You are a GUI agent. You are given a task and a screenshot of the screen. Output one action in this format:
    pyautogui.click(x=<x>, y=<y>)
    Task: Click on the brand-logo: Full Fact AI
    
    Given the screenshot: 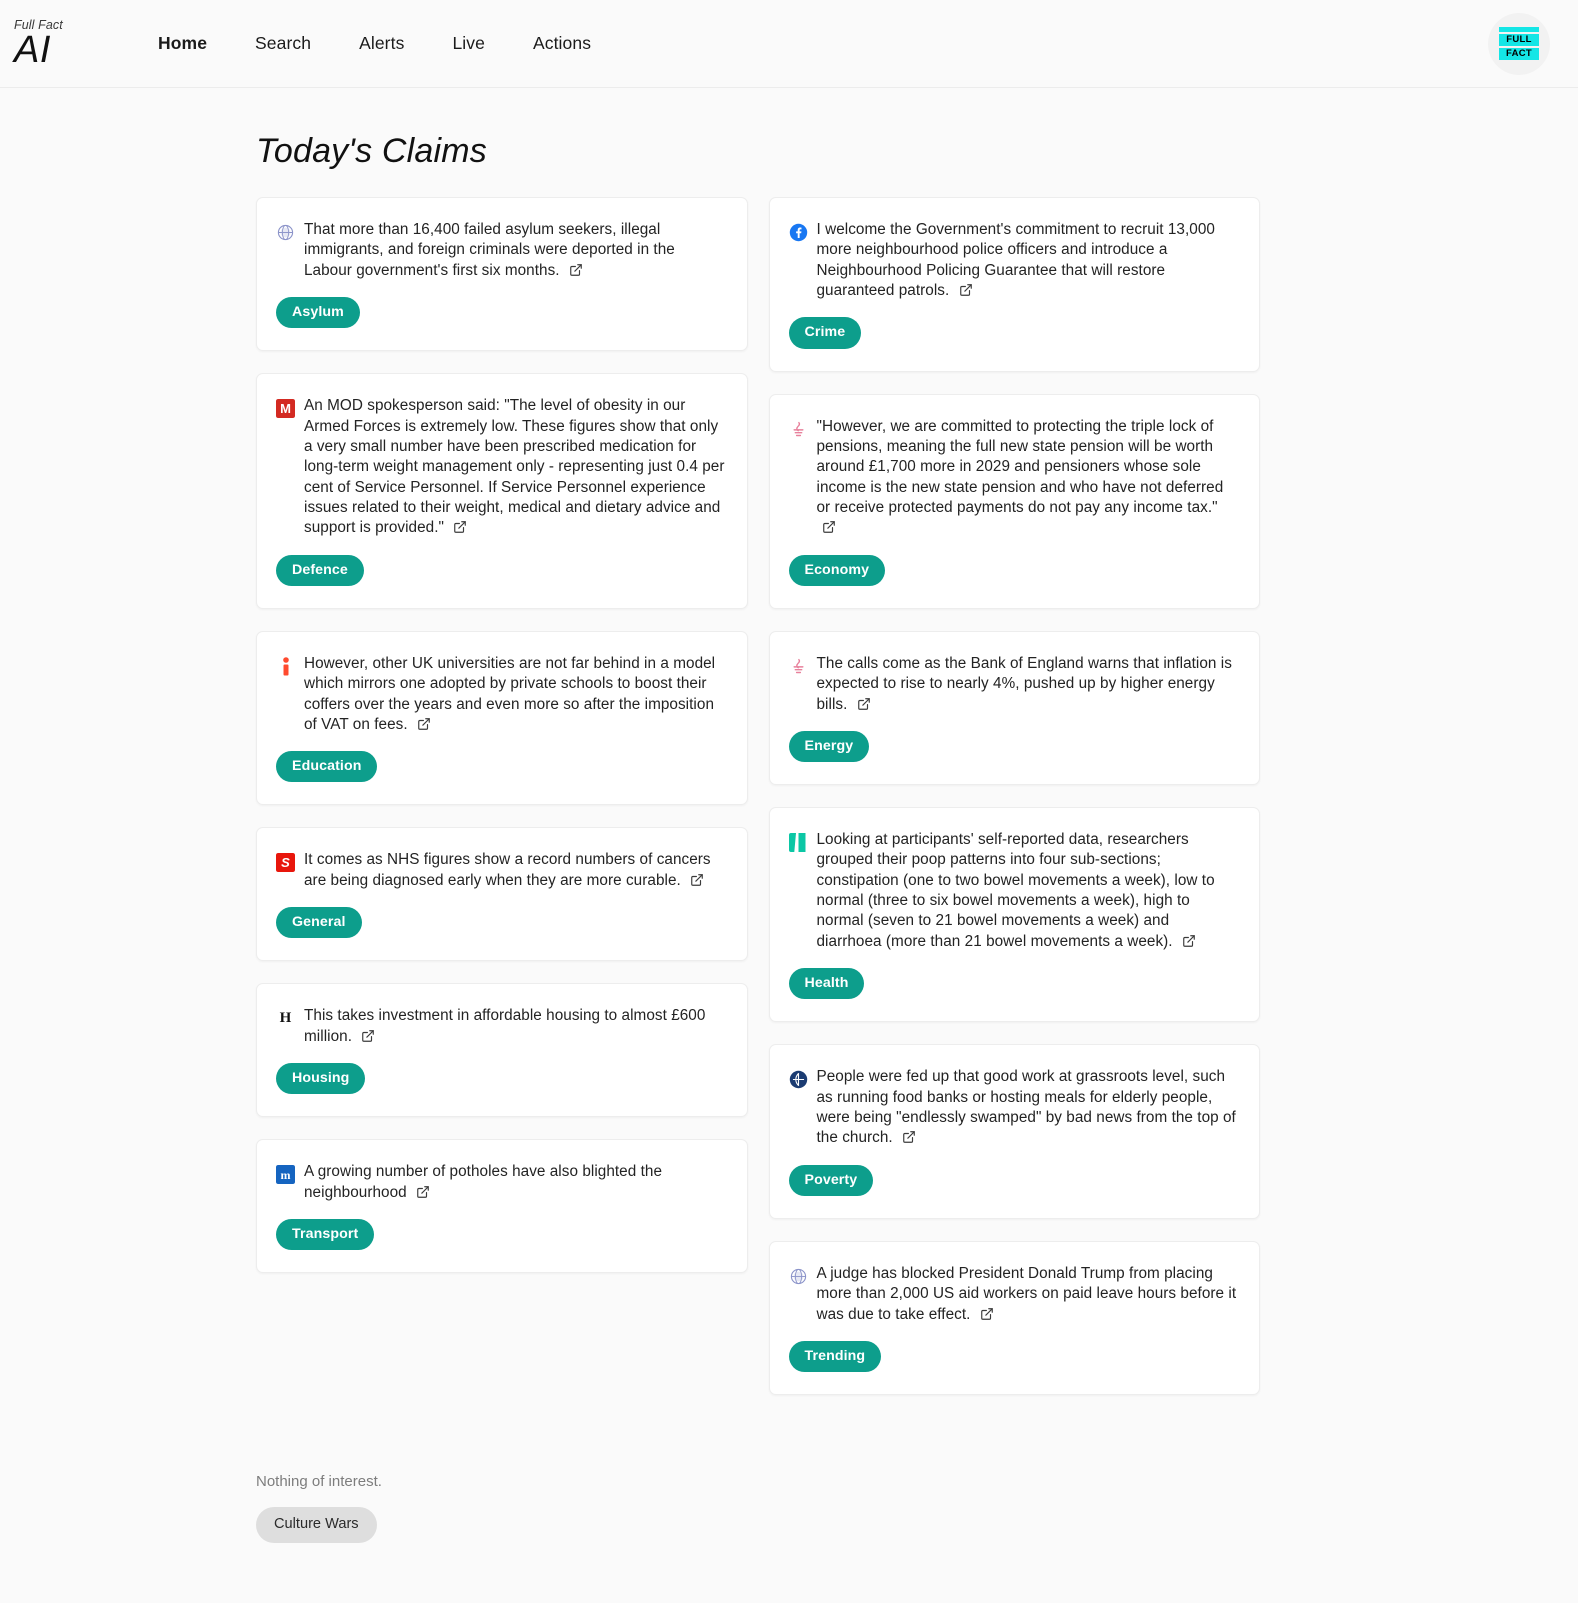 What is the action you would take?
    pyautogui.click(x=60, y=45)
    